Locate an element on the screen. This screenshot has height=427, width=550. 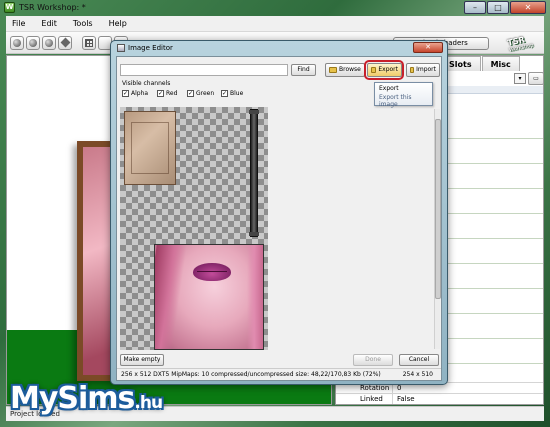
property-row: Linked False is located at coordinates (439, 398).